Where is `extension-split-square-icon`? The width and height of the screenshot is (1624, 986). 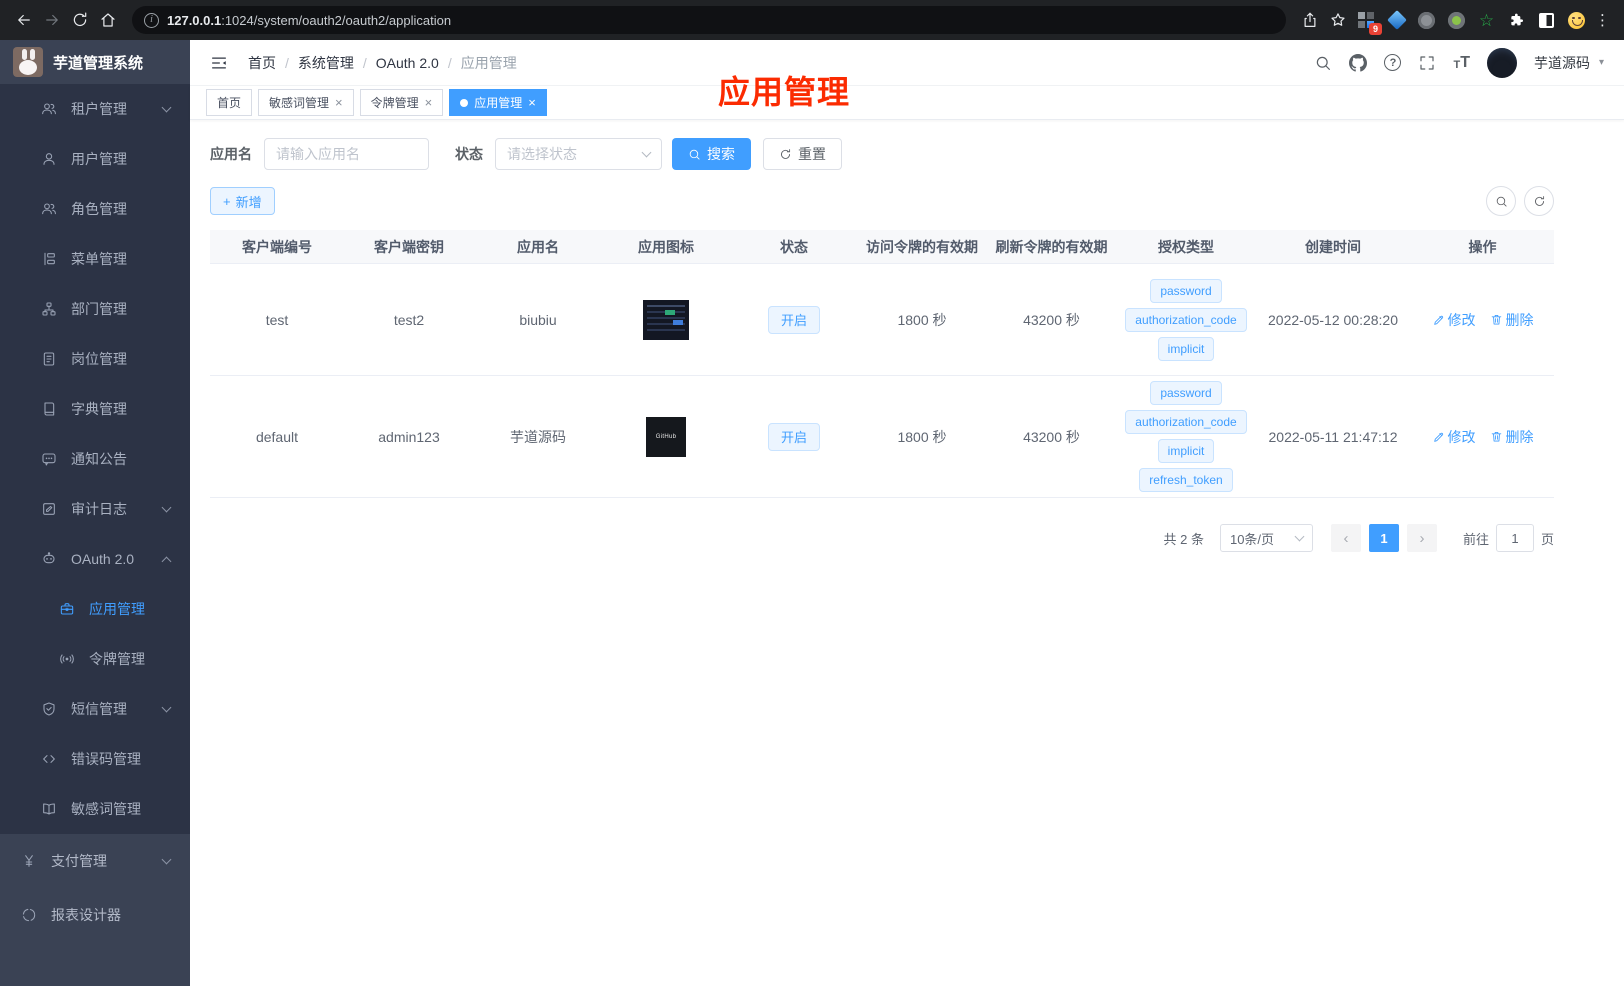
extension-split-square-icon is located at coordinates (1546, 20).